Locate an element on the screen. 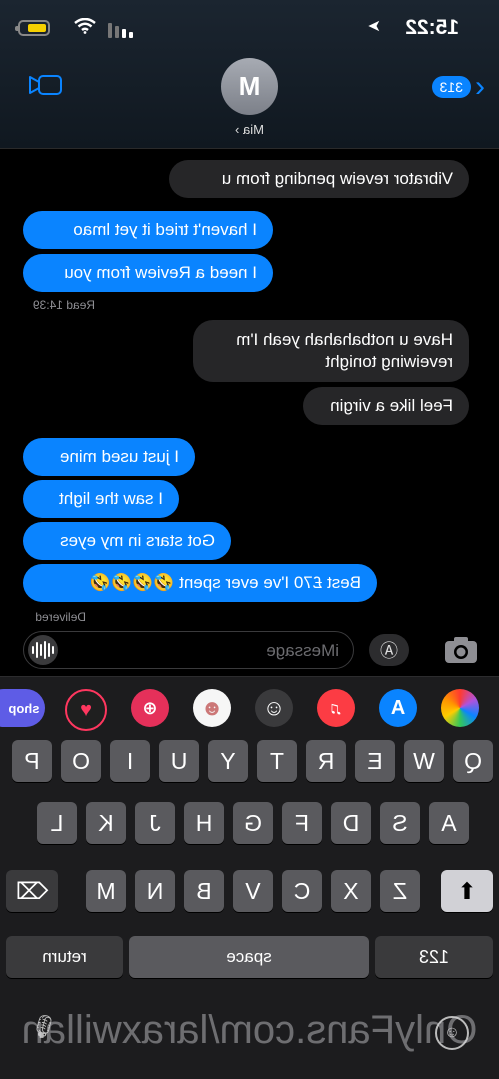 This screenshot has height=1079, width=499. back-button: ‹ 313 is located at coordinates (458, 86).